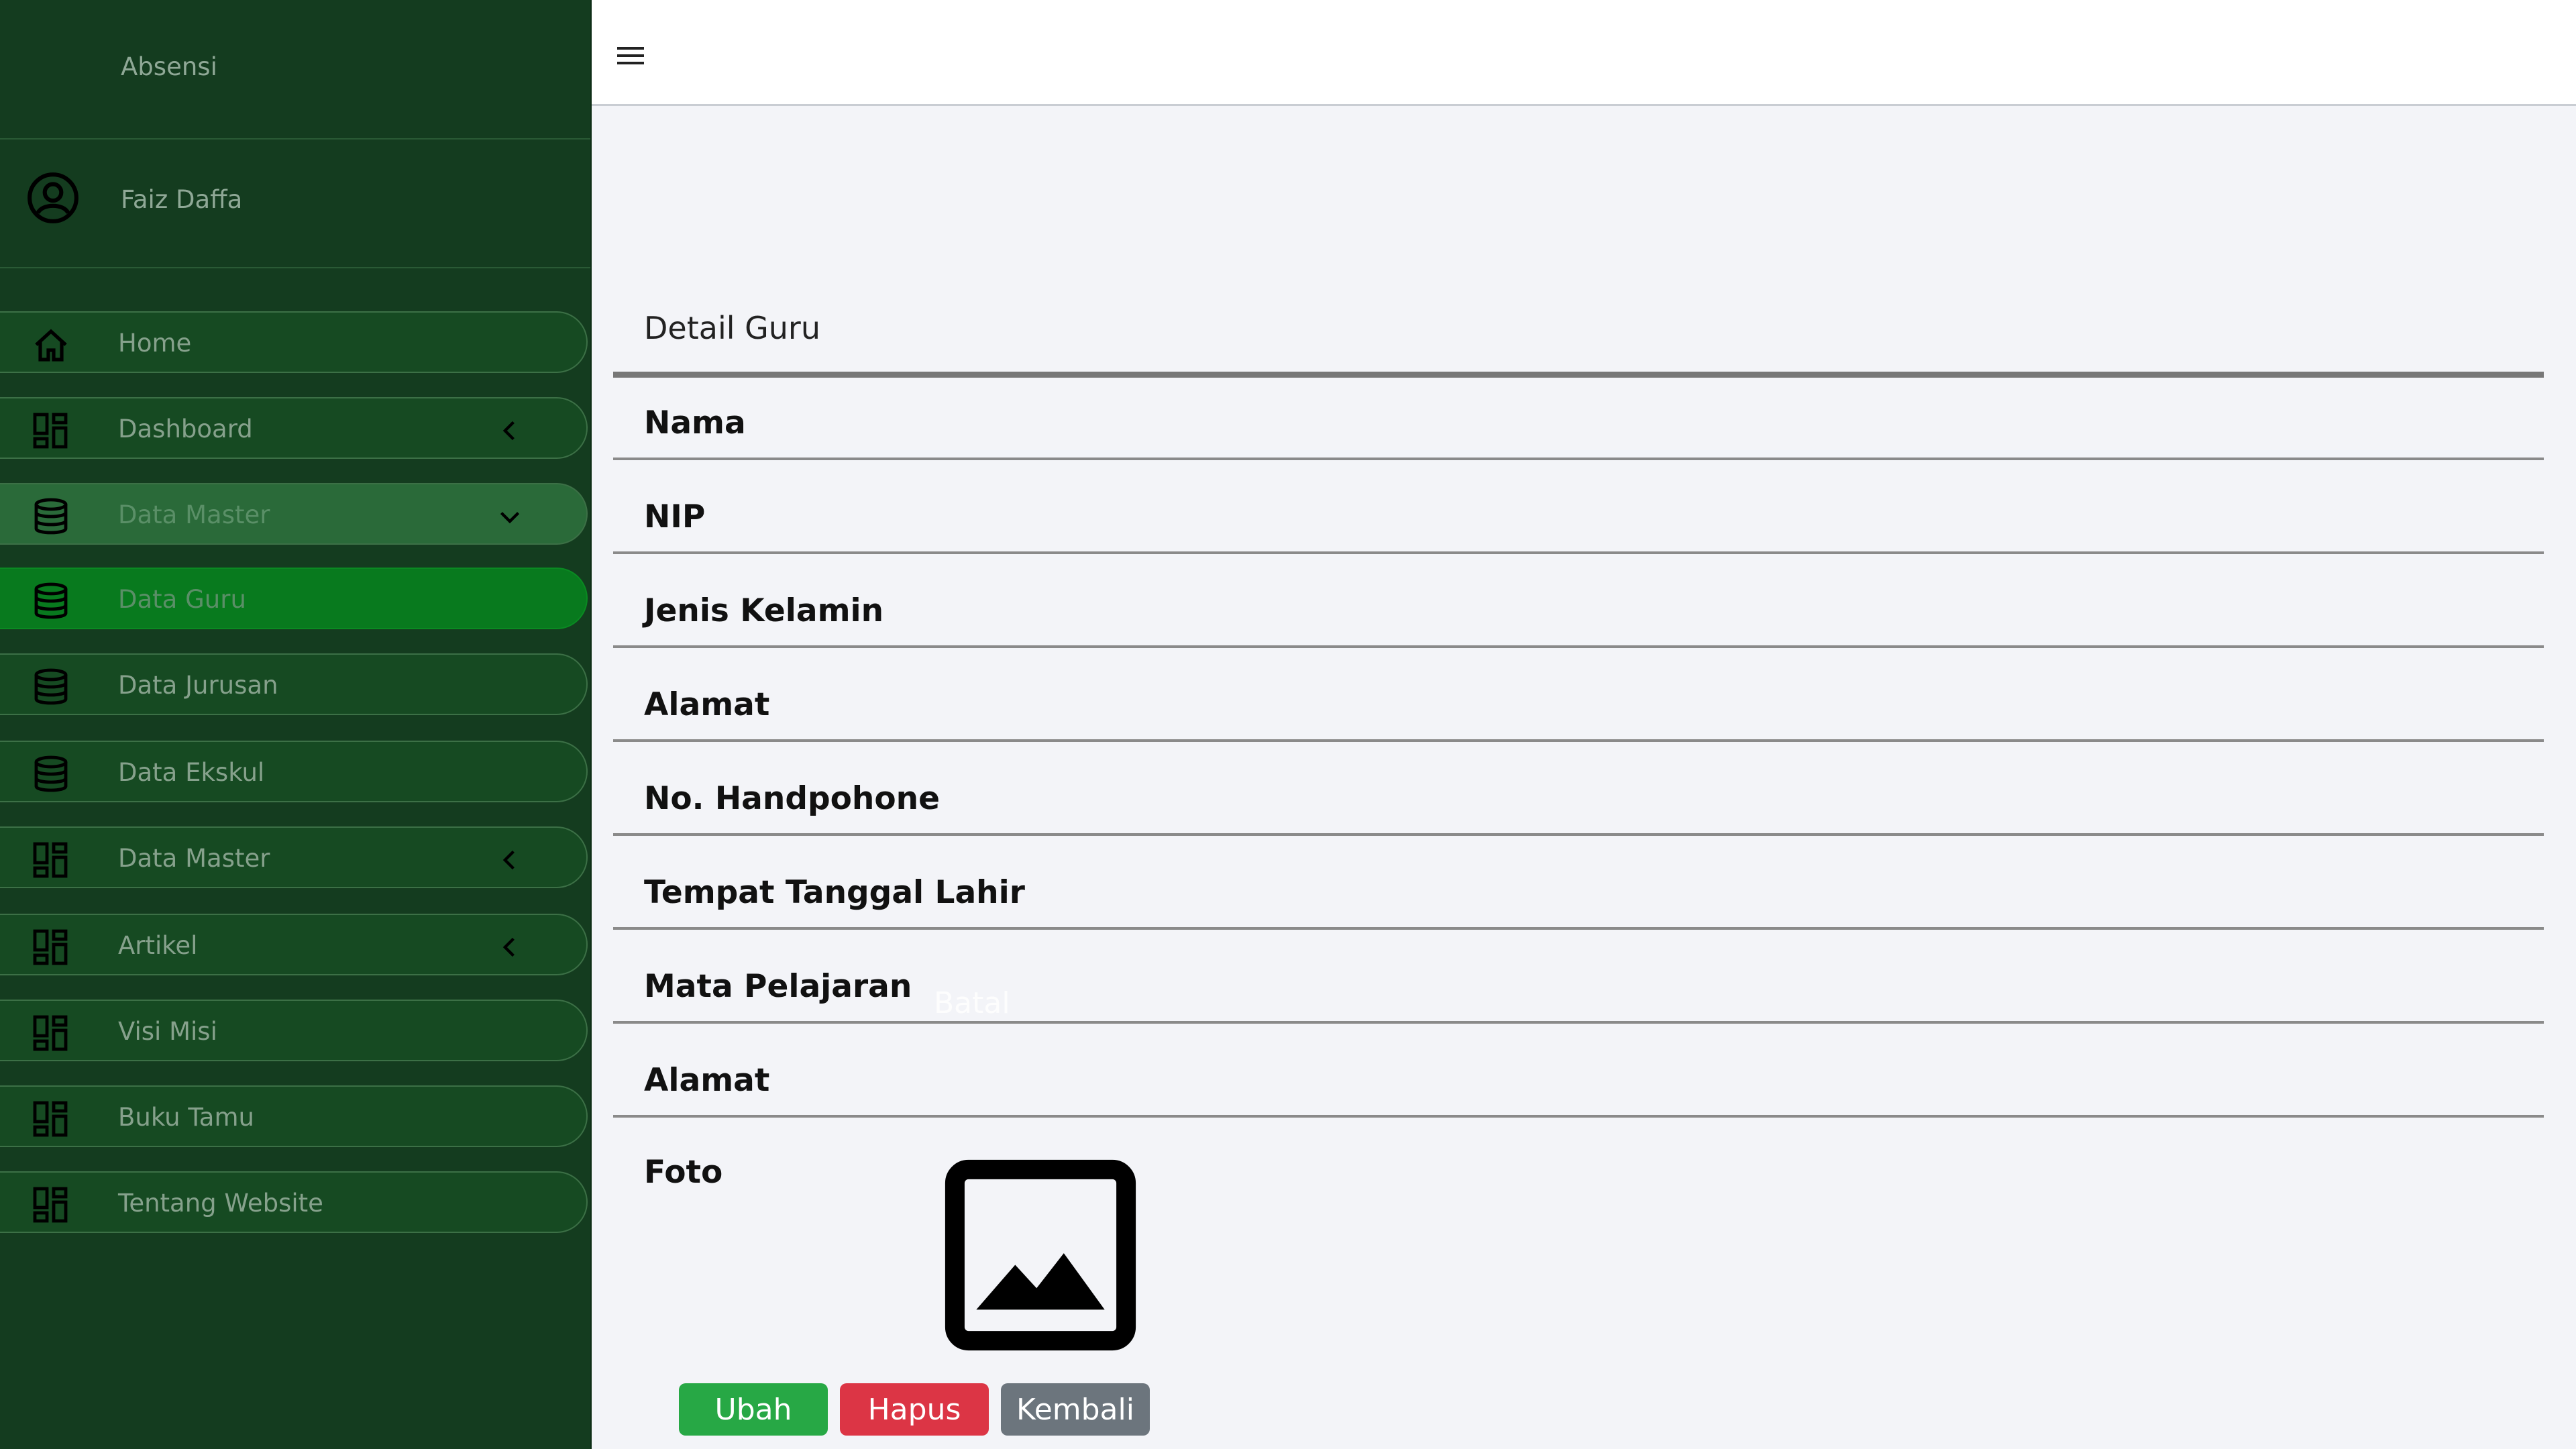 Image resolution: width=2576 pixels, height=1449 pixels. I want to click on detail-row-jenis-kelamin: Jenis Kelamin, so click(1578, 601).